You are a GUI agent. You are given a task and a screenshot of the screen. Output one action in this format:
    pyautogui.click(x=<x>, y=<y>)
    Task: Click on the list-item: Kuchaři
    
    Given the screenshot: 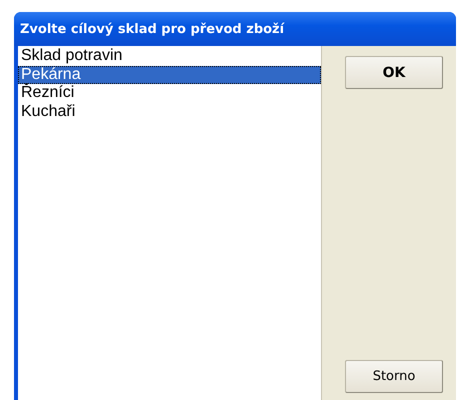 What is the action you would take?
    pyautogui.click(x=169, y=111)
    